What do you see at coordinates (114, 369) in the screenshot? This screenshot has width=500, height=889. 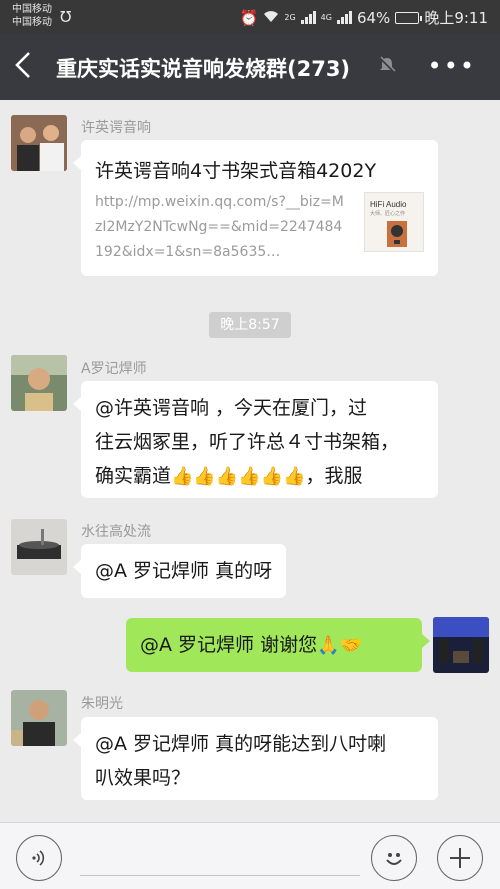 I see `sender-name: A罗记焊师` at bounding box center [114, 369].